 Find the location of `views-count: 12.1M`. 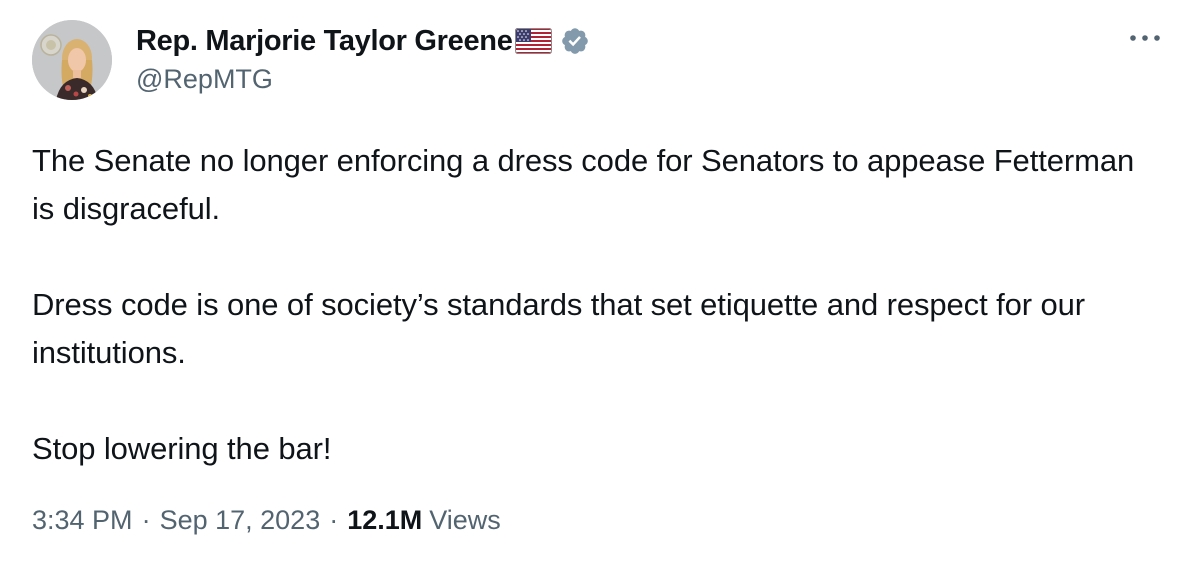

views-count: 12.1M is located at coordinates (384, 520).